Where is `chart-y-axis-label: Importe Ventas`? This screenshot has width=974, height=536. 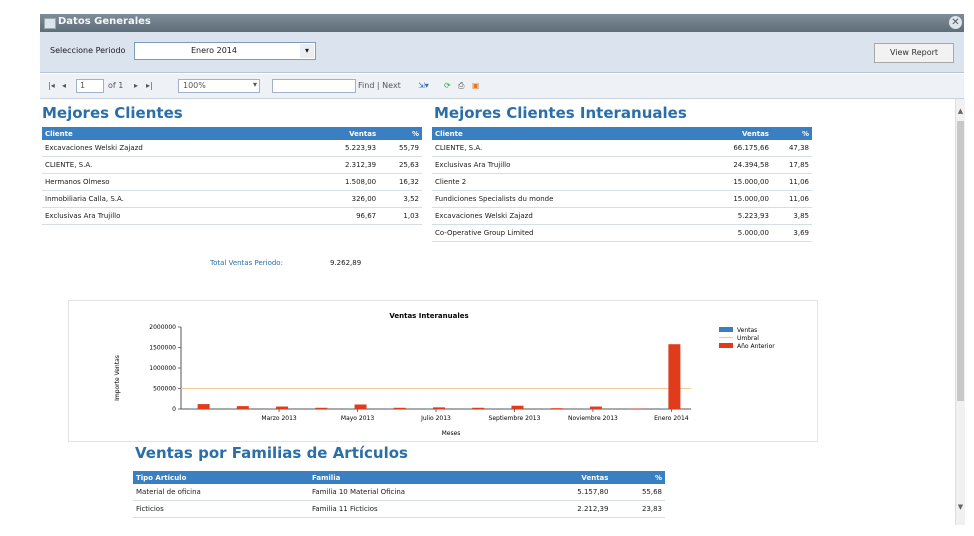 chart-y-axis-label: Importe Ventas is located at coordinates (117, 378).